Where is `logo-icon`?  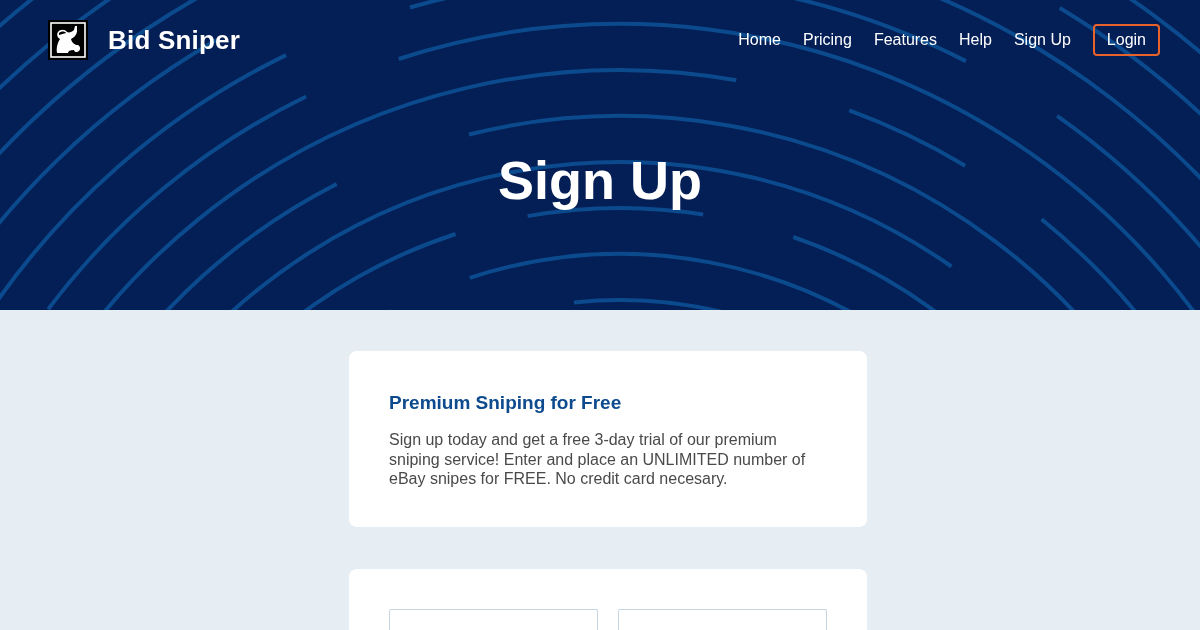
logo-icon is located at coordinates (68, 40).